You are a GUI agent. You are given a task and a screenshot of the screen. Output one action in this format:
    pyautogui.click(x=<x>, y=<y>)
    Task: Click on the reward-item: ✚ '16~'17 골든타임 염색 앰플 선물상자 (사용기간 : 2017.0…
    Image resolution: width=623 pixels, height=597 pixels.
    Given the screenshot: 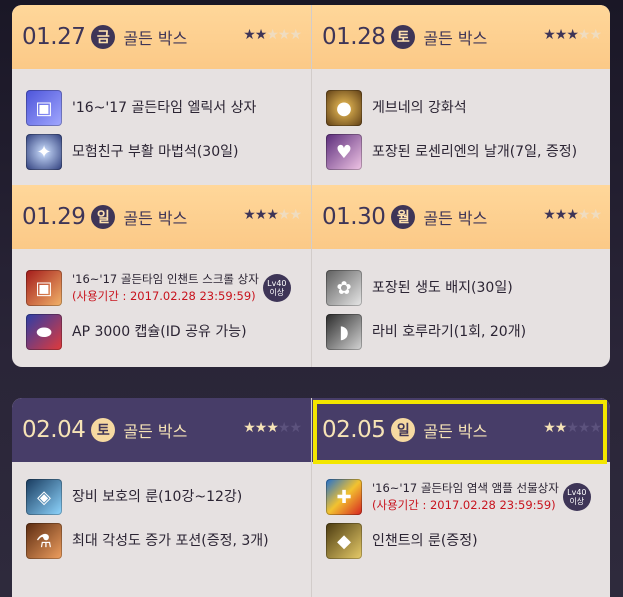 What is the action you would take?
    pyautogui.click(x=466, y=497)
    